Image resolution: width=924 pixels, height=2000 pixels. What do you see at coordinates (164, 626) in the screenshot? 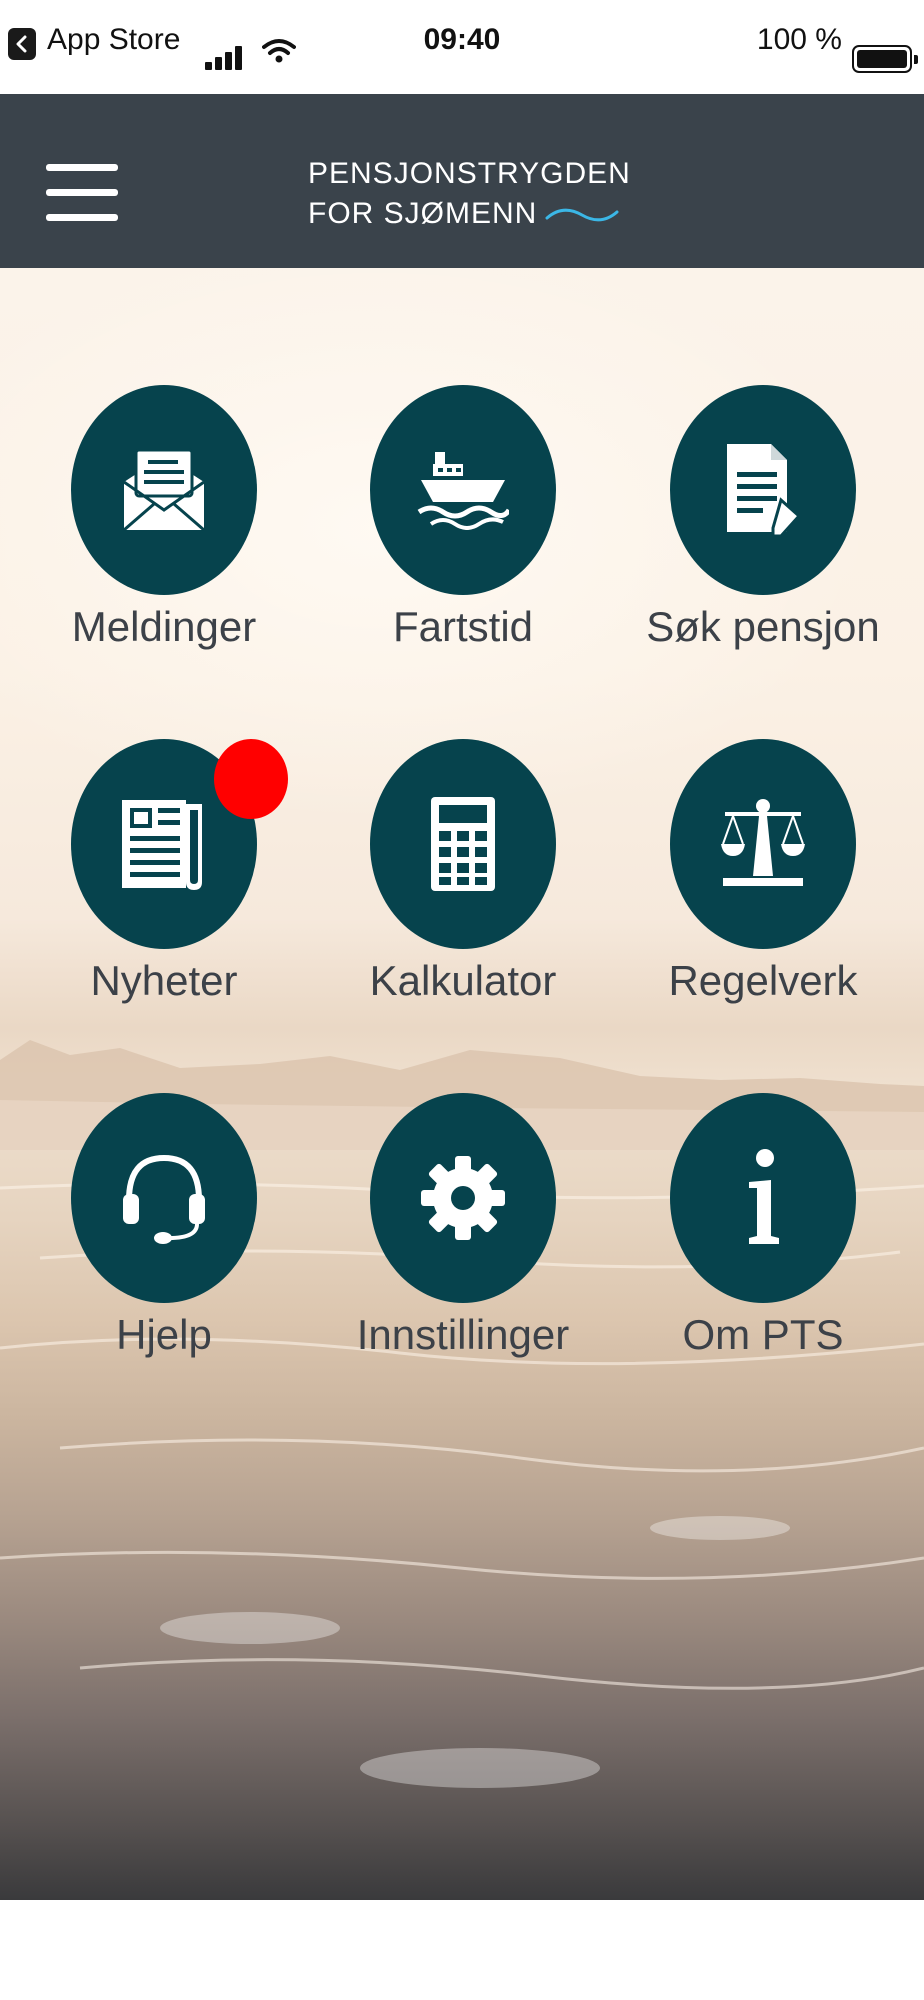
I see `tile-label: Meldinger` at bounding box center [164, 626].